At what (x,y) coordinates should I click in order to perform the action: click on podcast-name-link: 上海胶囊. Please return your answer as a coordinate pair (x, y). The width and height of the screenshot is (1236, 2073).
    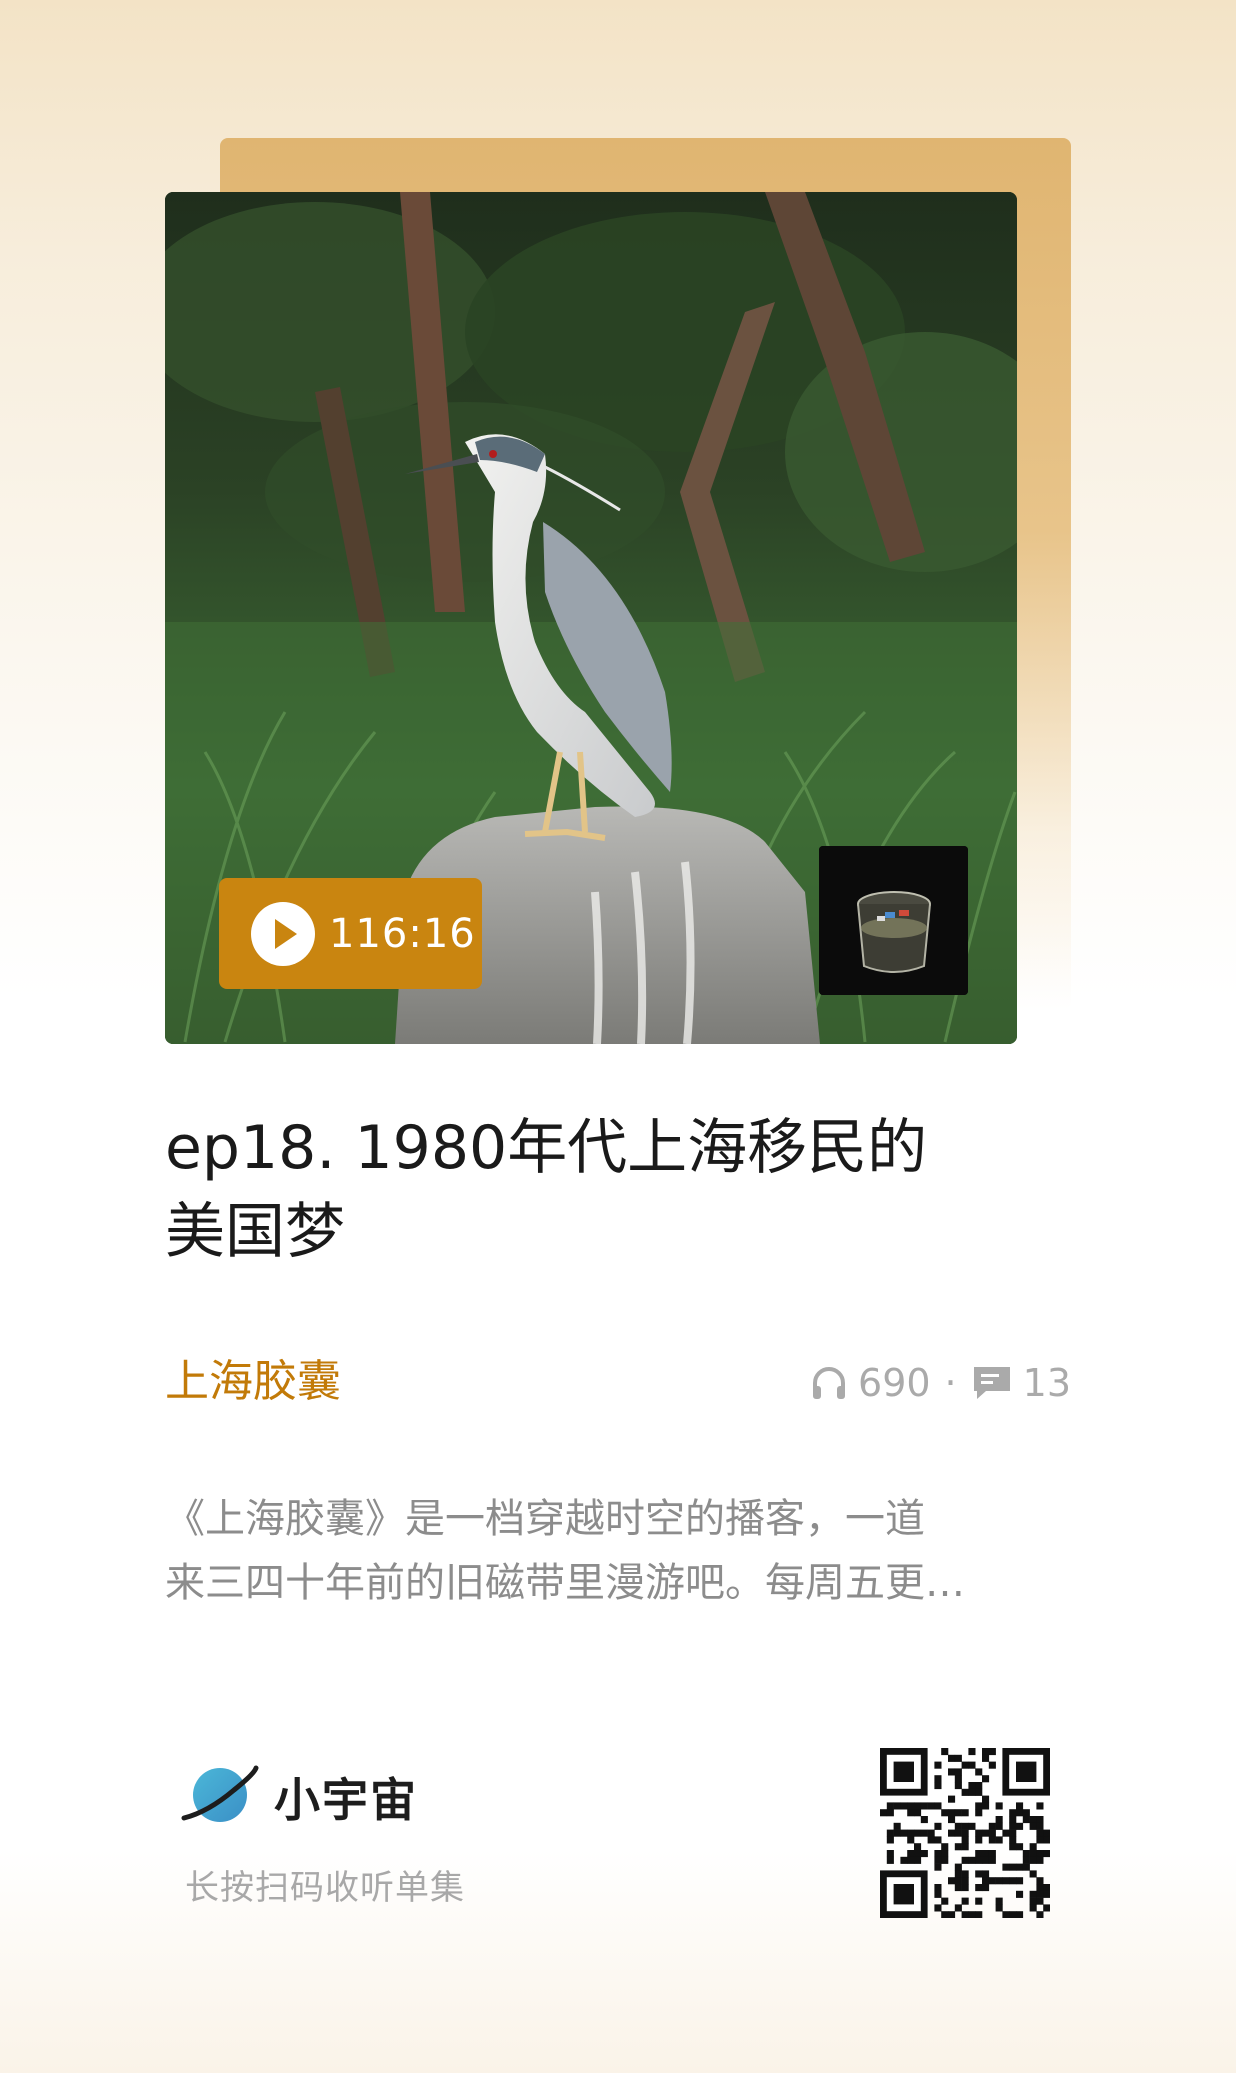
    Looking at the image, I should click on (253, 1382).